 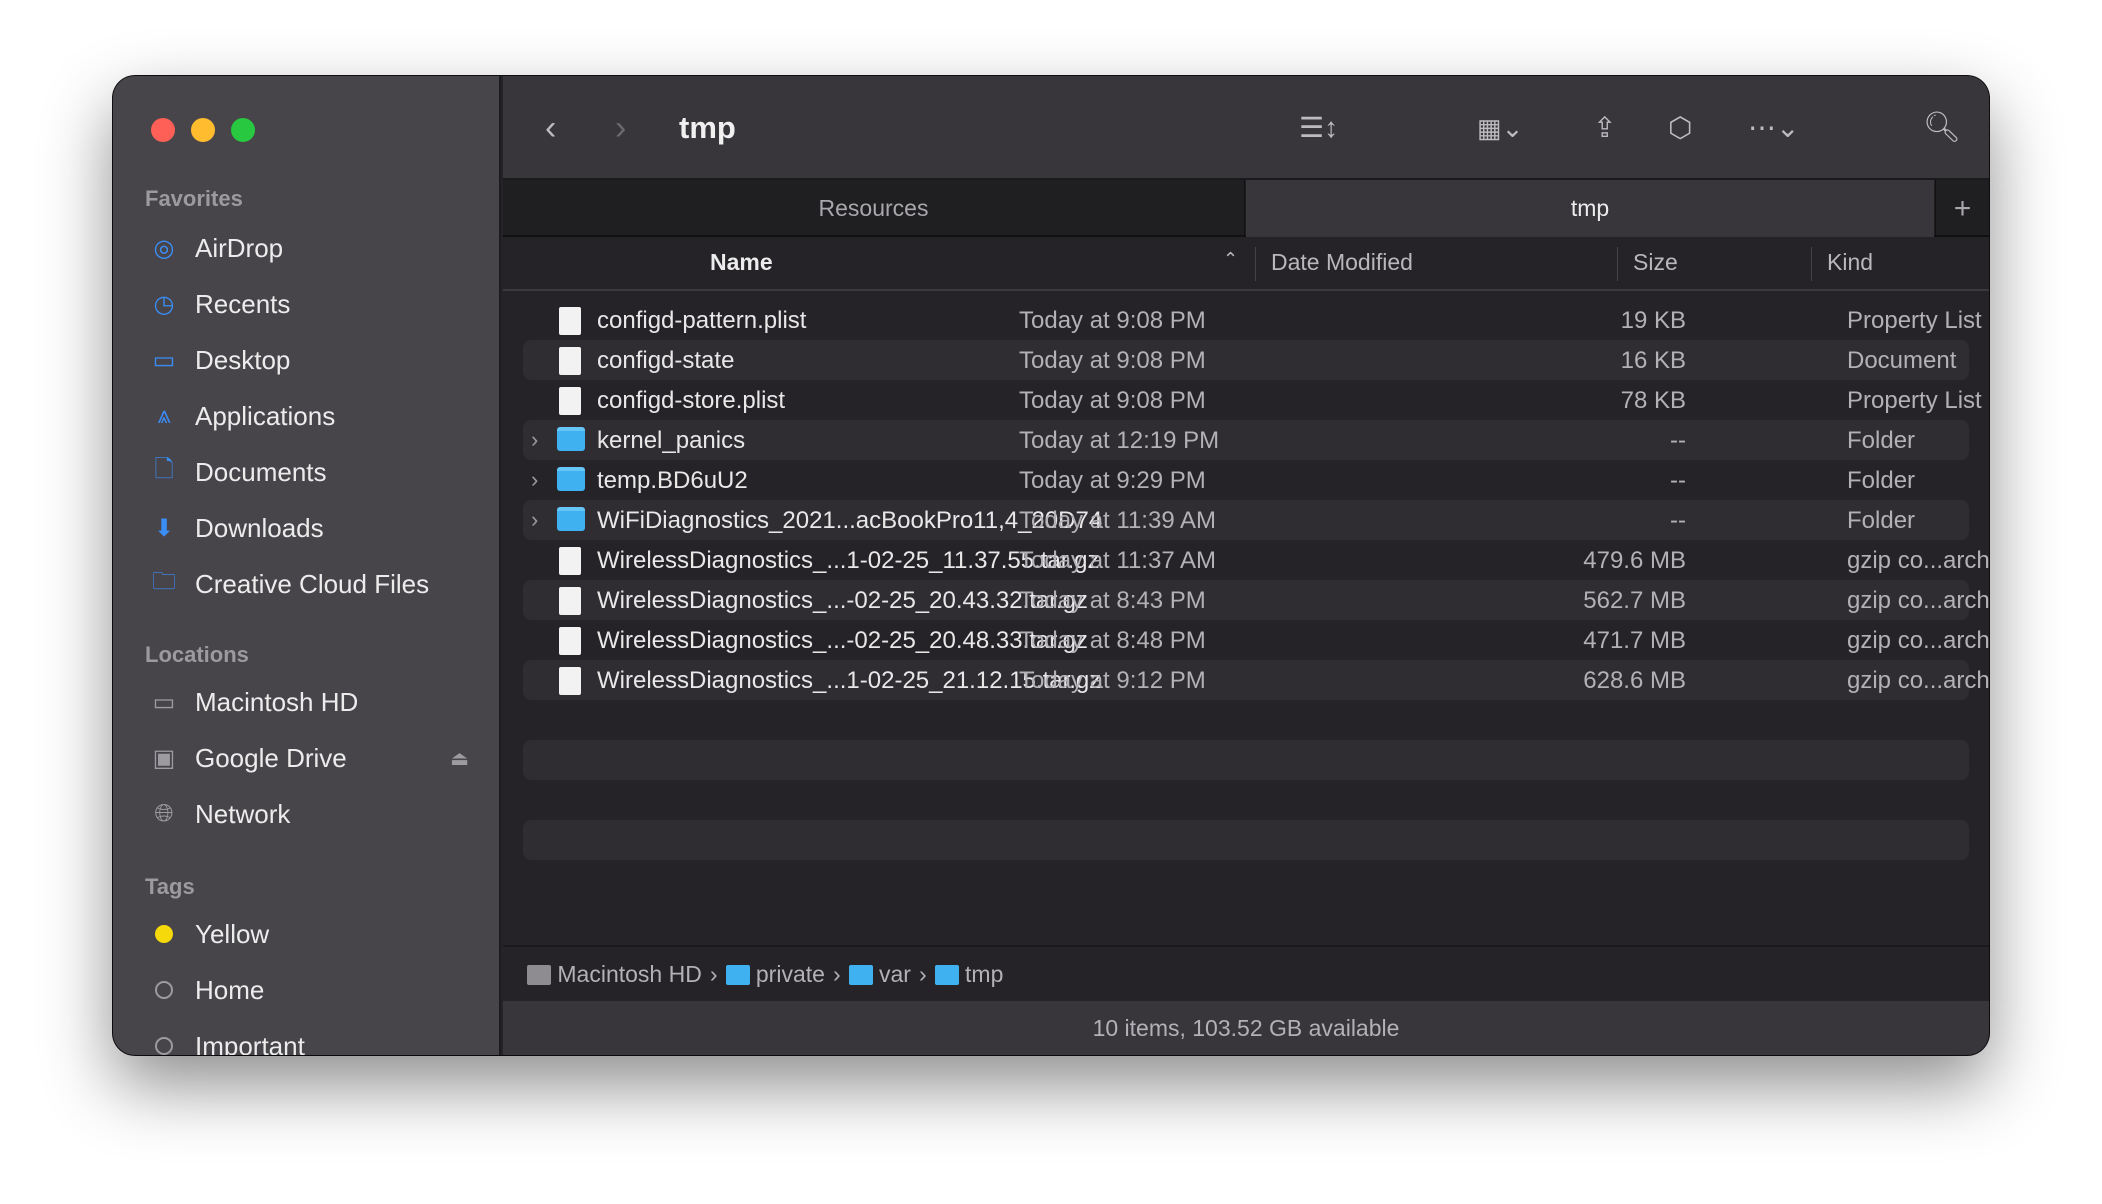 What do you see at coordinates (163, 130) in the screenshot?
I see `close-button` at bounding box center [163, 130].